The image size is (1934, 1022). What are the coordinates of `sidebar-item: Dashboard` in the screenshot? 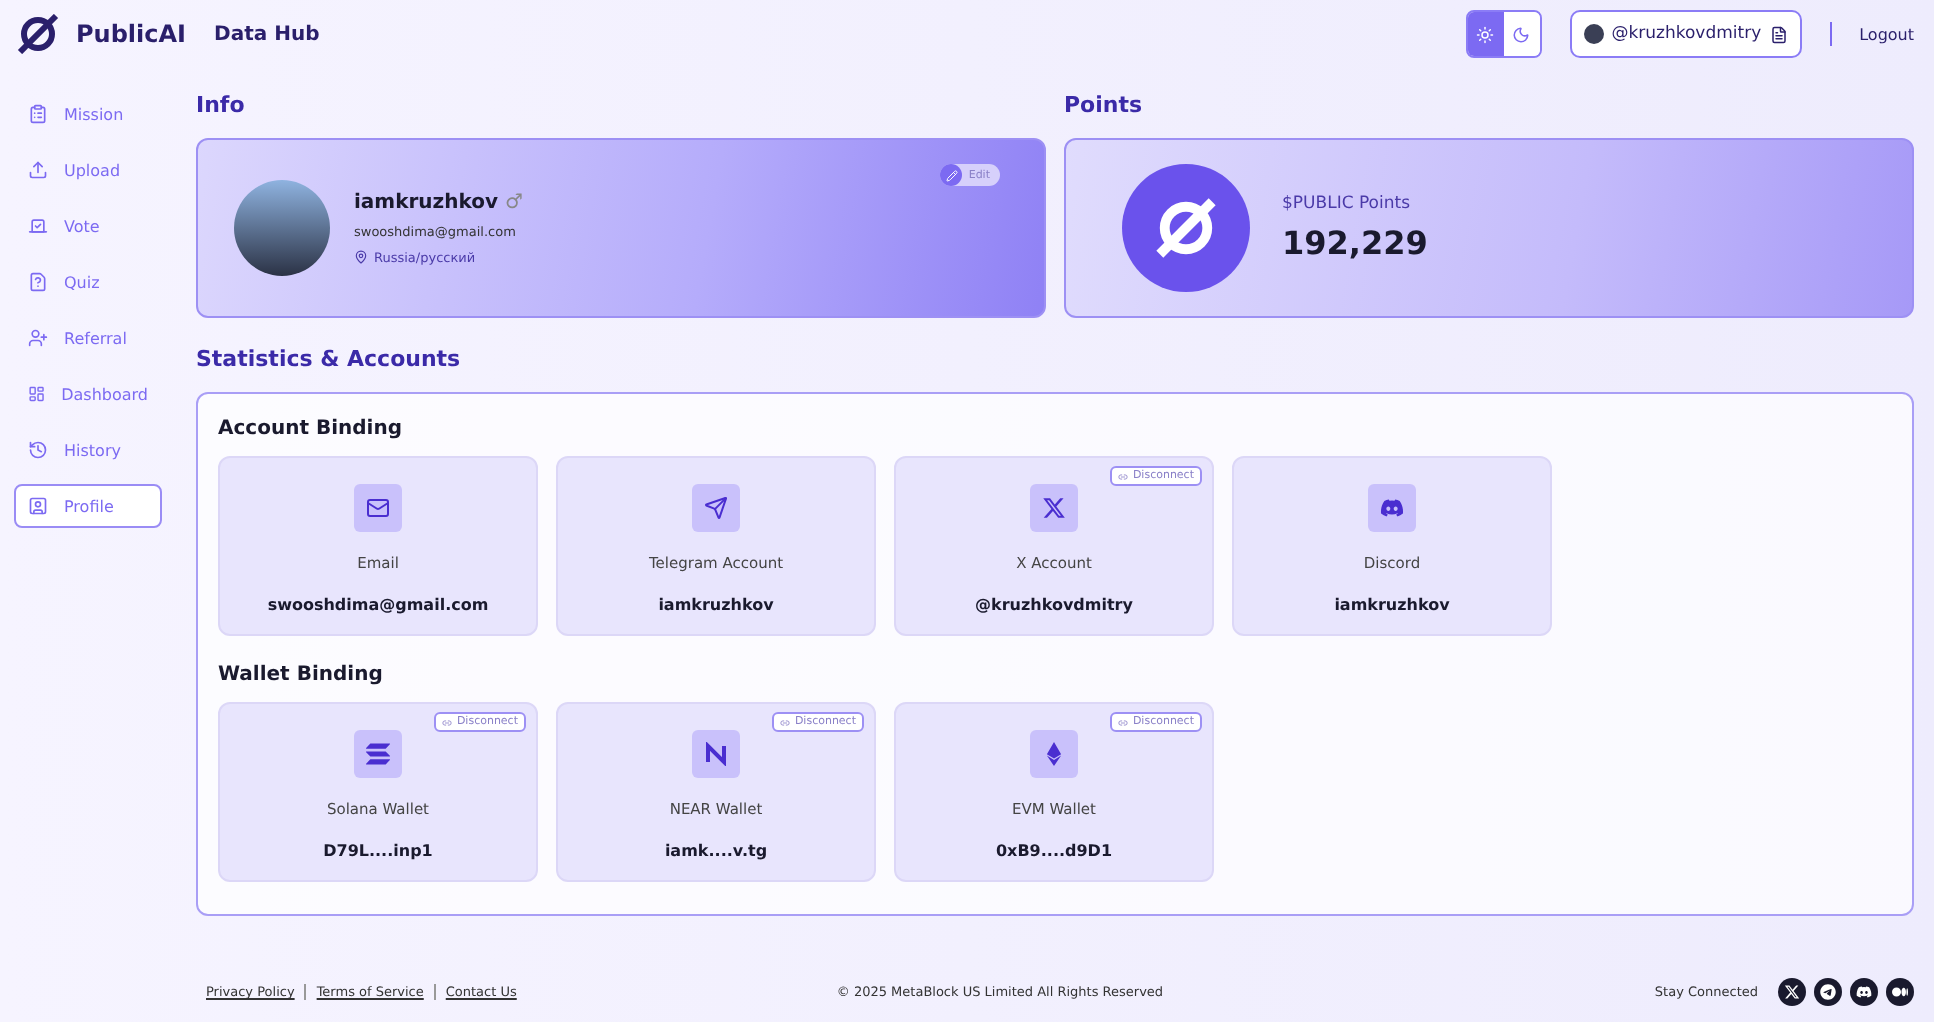 It's located at (88, 394).